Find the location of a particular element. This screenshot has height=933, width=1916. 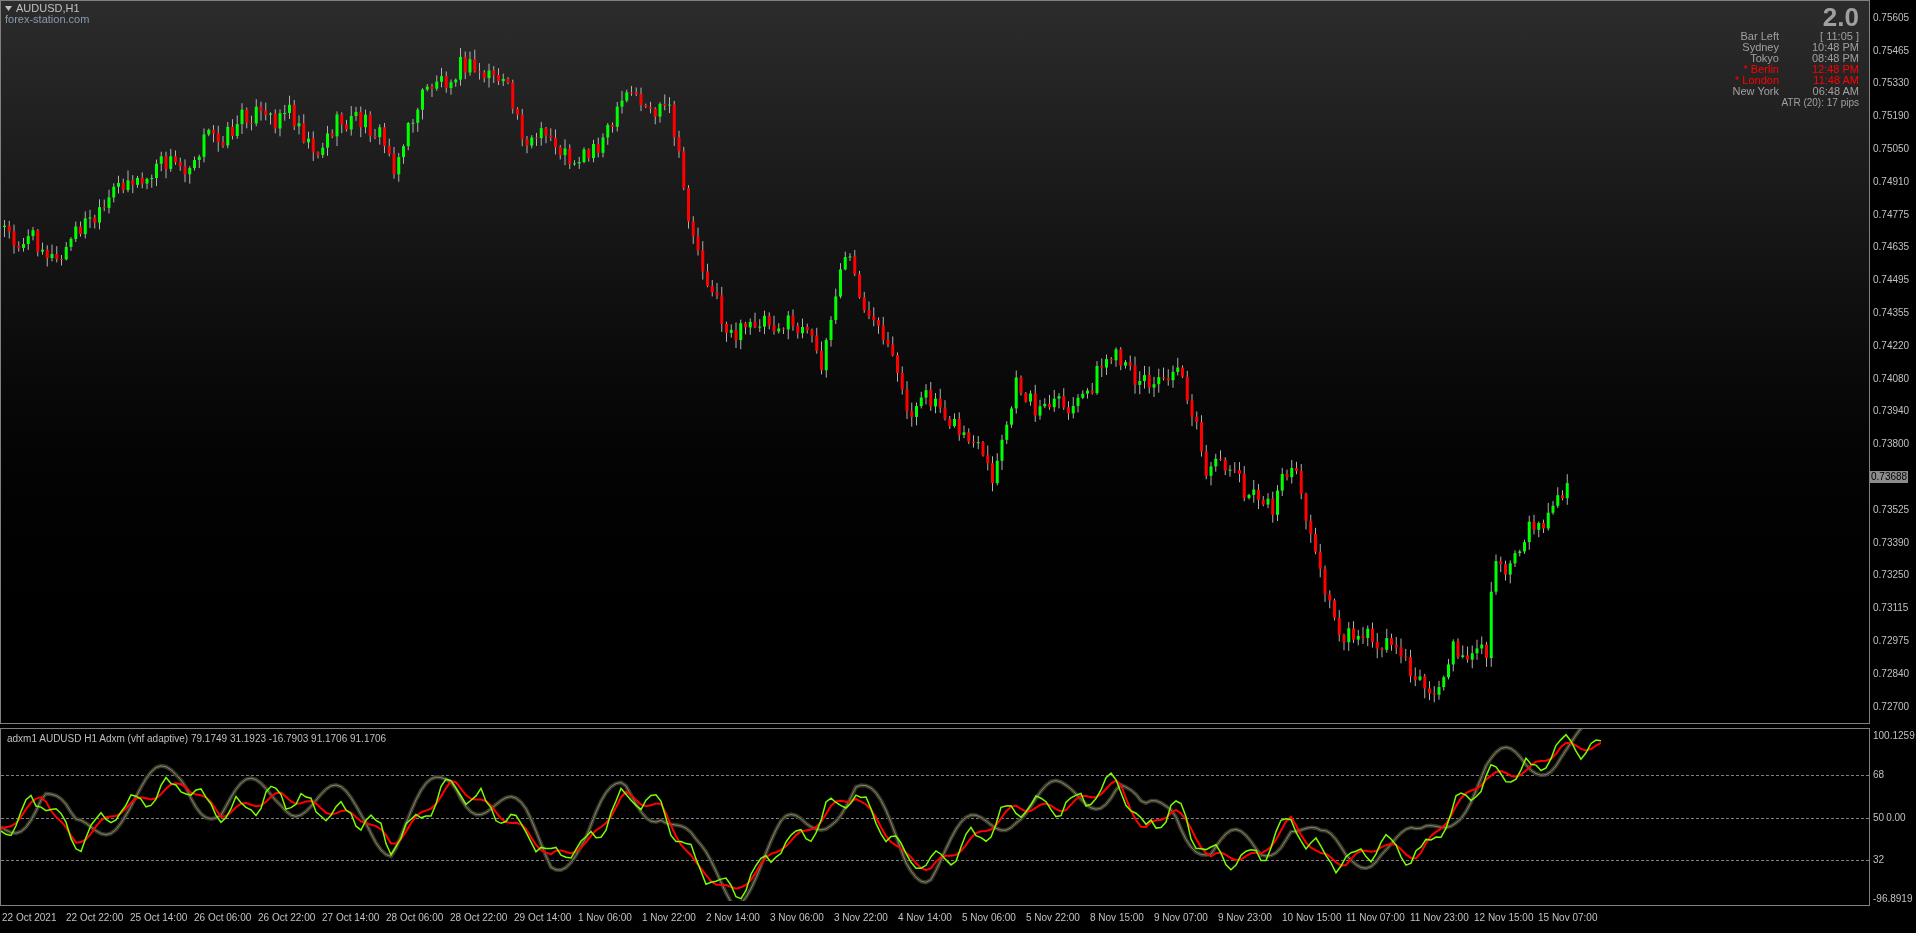

time-label: 26 Oct 22:00 is located at coordinates (287, 918).